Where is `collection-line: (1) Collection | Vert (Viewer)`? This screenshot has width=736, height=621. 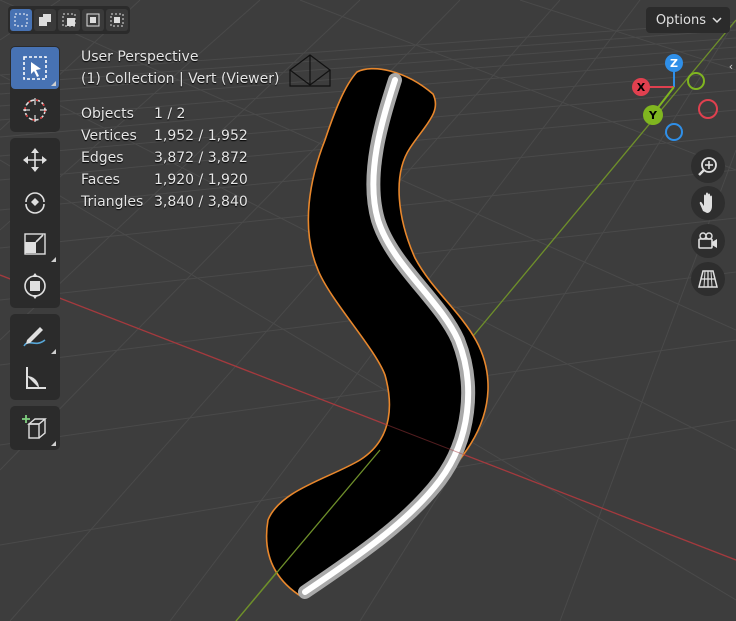
collection-line: (1) Collection | Vert (Viewer) is located at coordinates (180, 79).